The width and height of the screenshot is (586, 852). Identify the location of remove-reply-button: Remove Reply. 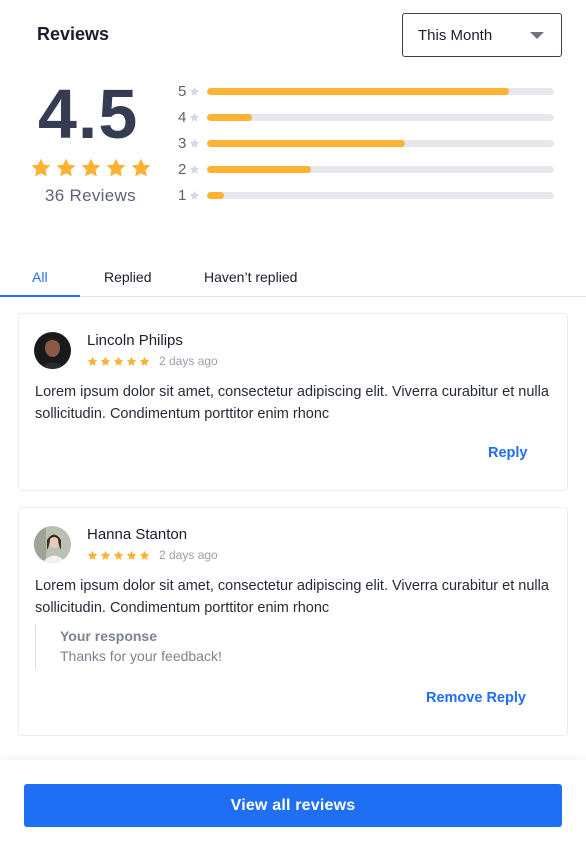
(476, 698).